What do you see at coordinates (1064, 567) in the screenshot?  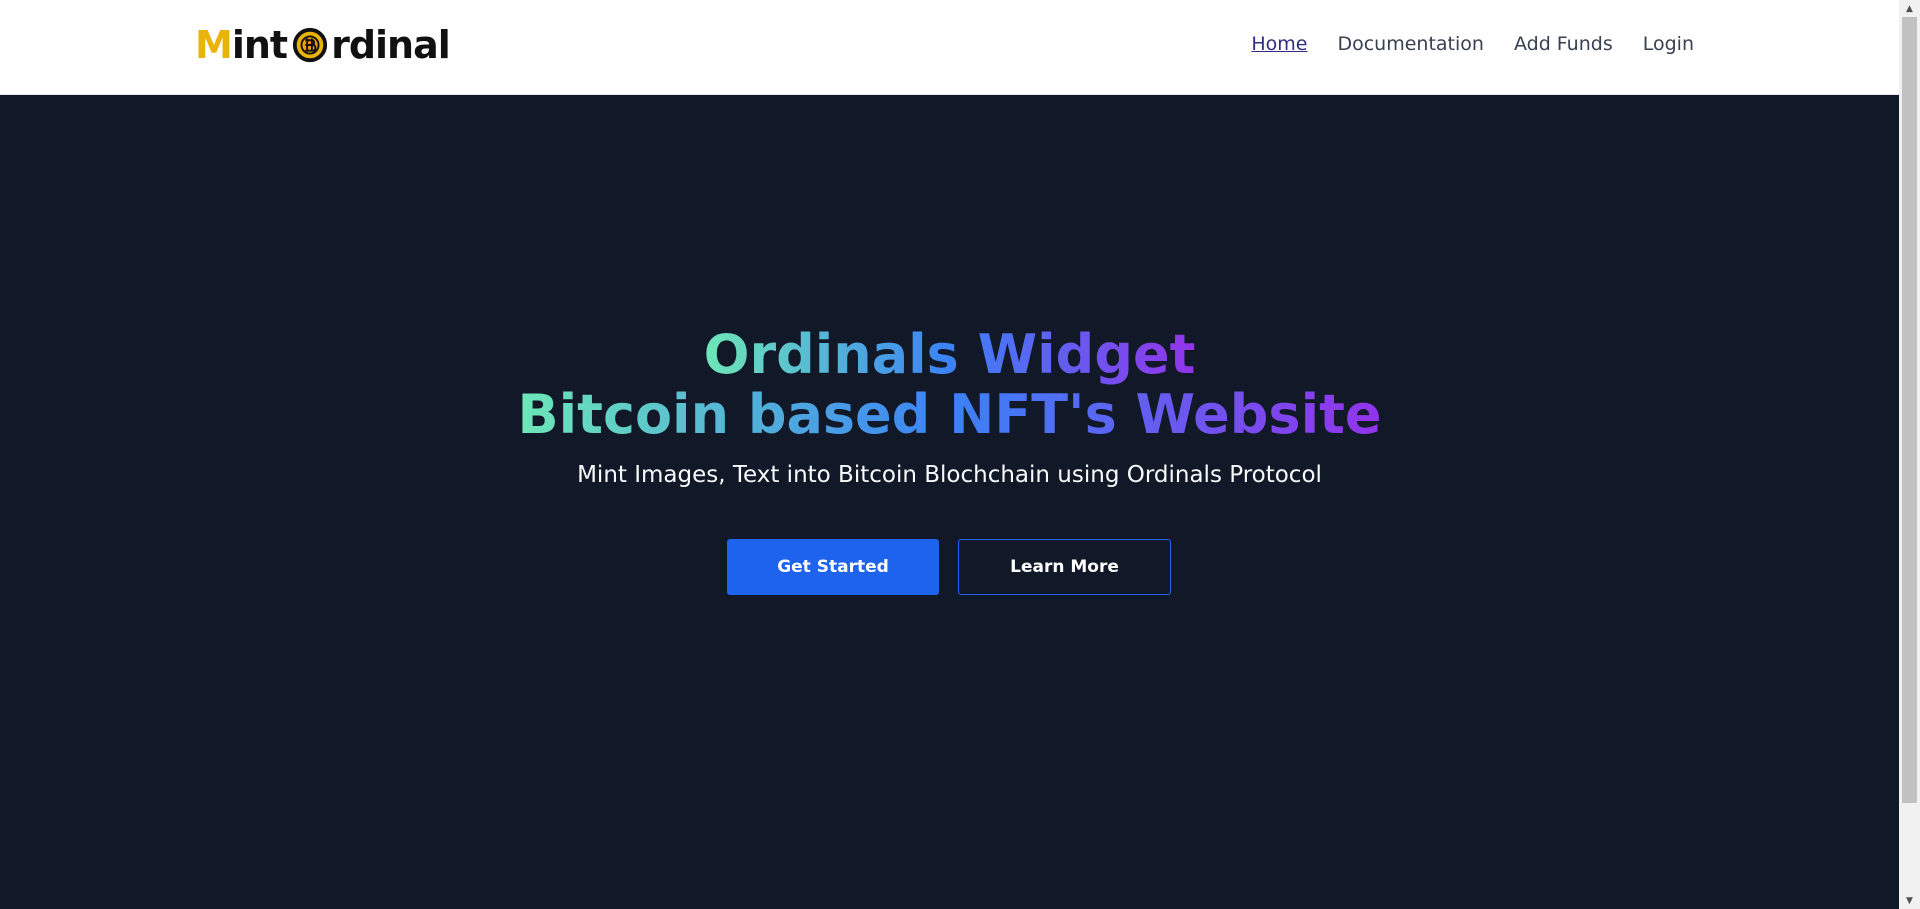 I see `learn-more-button: Learn More` at bounding box center [1064, 567].